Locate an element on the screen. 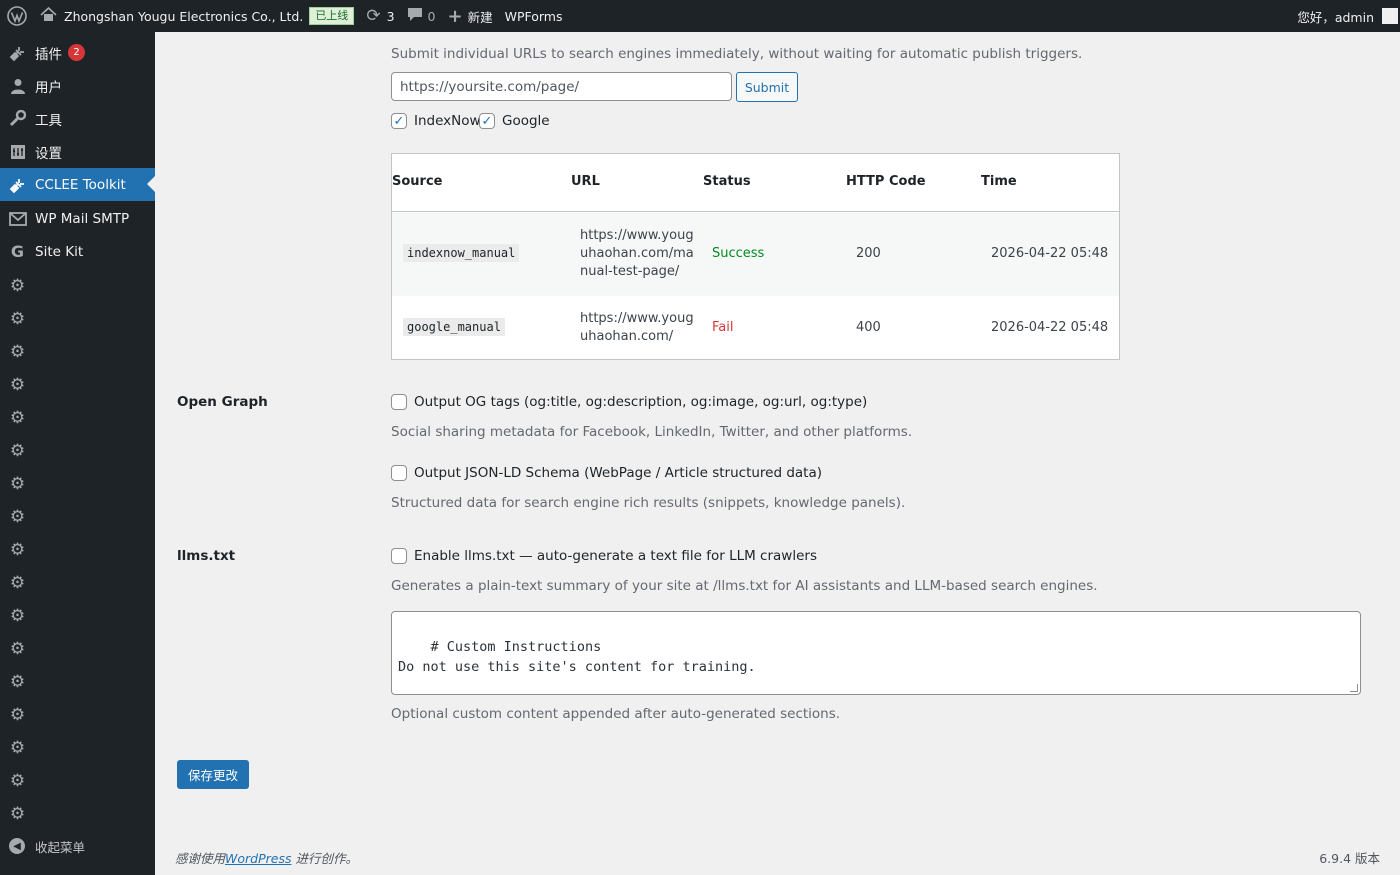  table-header: Source URL Status HTTP Code Time is located at coordinates (755, 183).